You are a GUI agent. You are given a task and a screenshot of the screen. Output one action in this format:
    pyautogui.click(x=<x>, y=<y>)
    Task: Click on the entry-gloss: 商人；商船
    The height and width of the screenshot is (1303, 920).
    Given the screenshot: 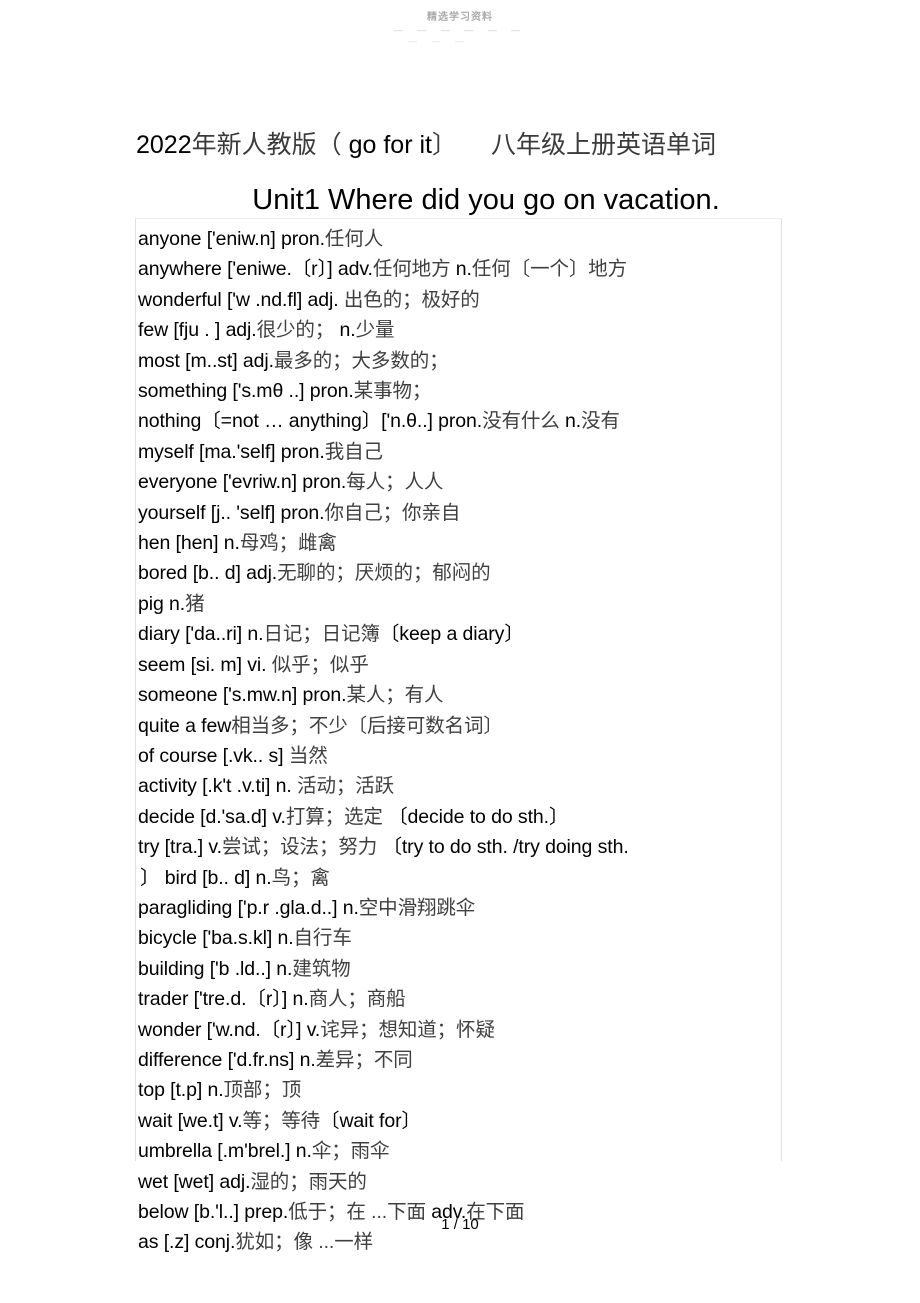 What is the action you would take?
    pyautogui.click(x=357, y=999)
    